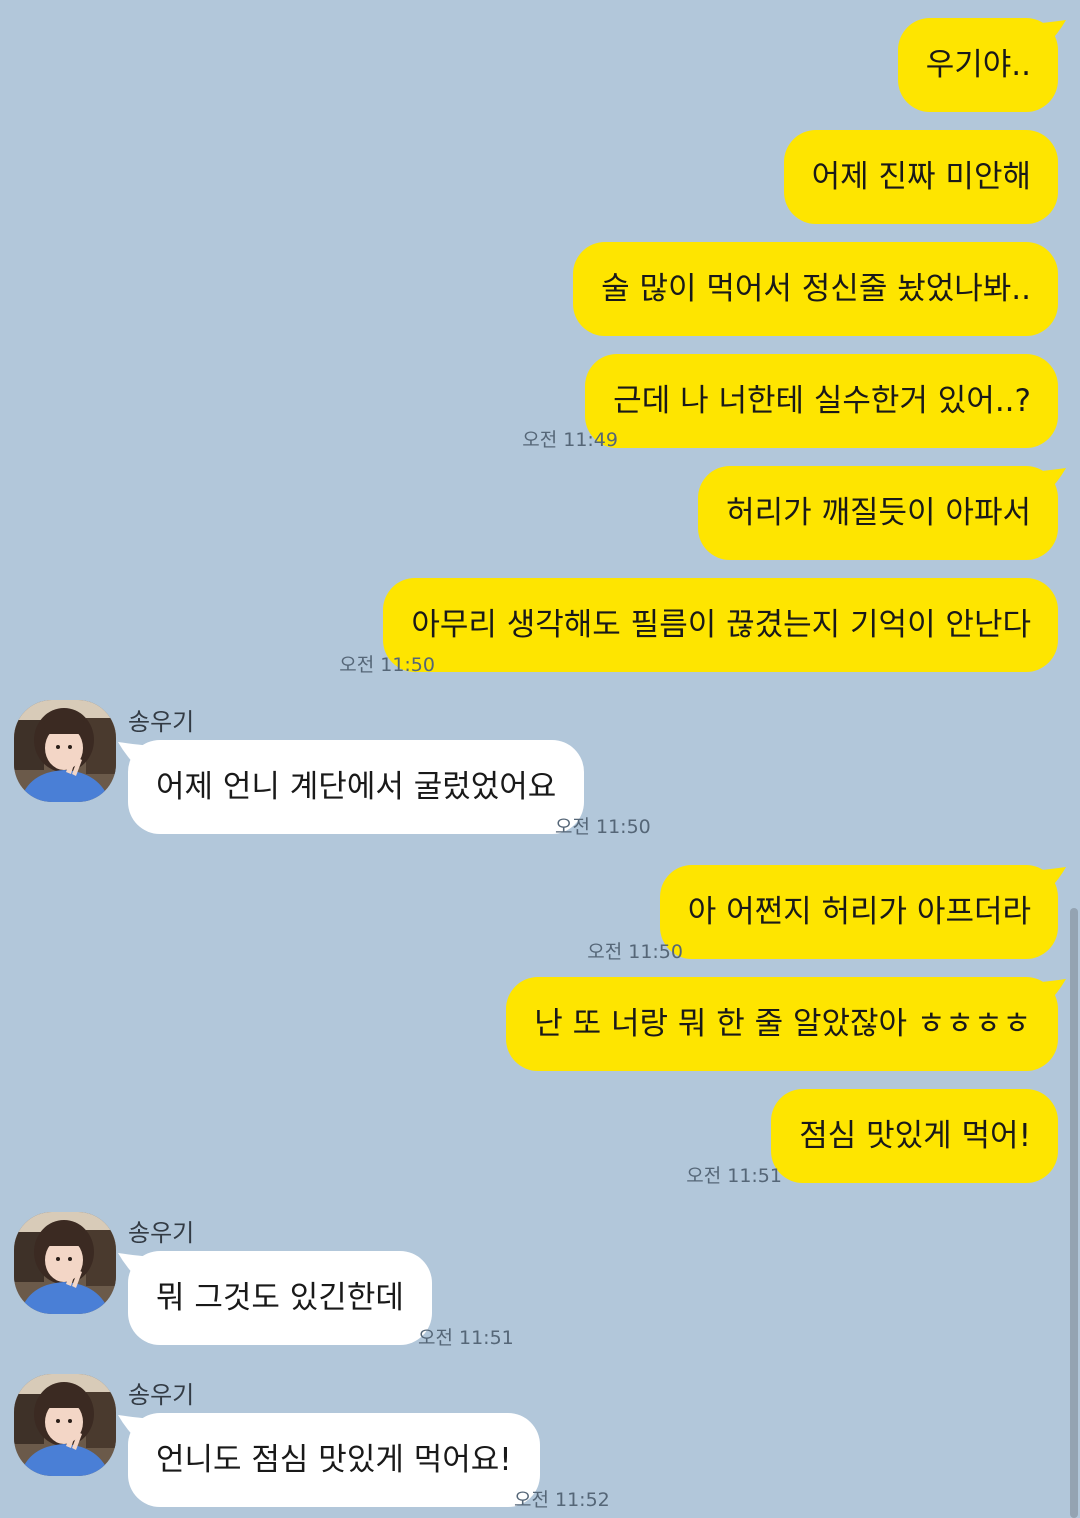 The height and width of the screenshot is (1518, 1080). I want to click on message-text: 난 또 너랑 뭐 한 줄 알았잖아 ㅎㅎㅎㅎ, so click(782, 1024).